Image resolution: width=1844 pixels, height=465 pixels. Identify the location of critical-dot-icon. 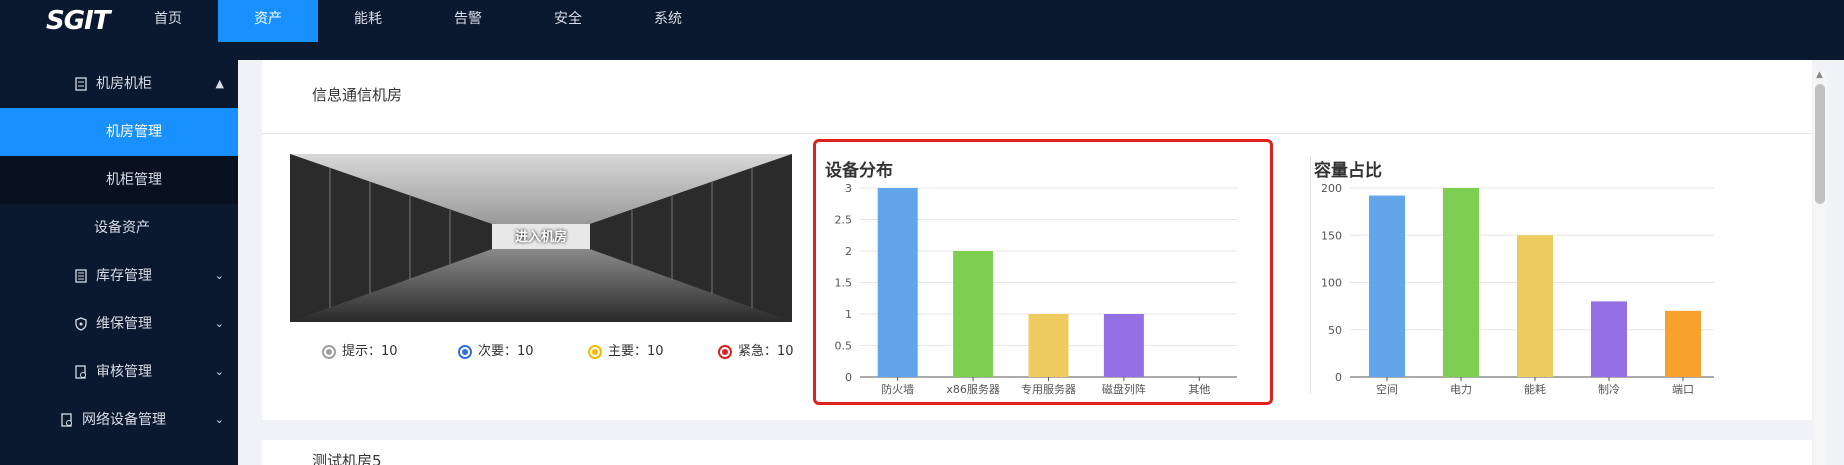
(725, 352).